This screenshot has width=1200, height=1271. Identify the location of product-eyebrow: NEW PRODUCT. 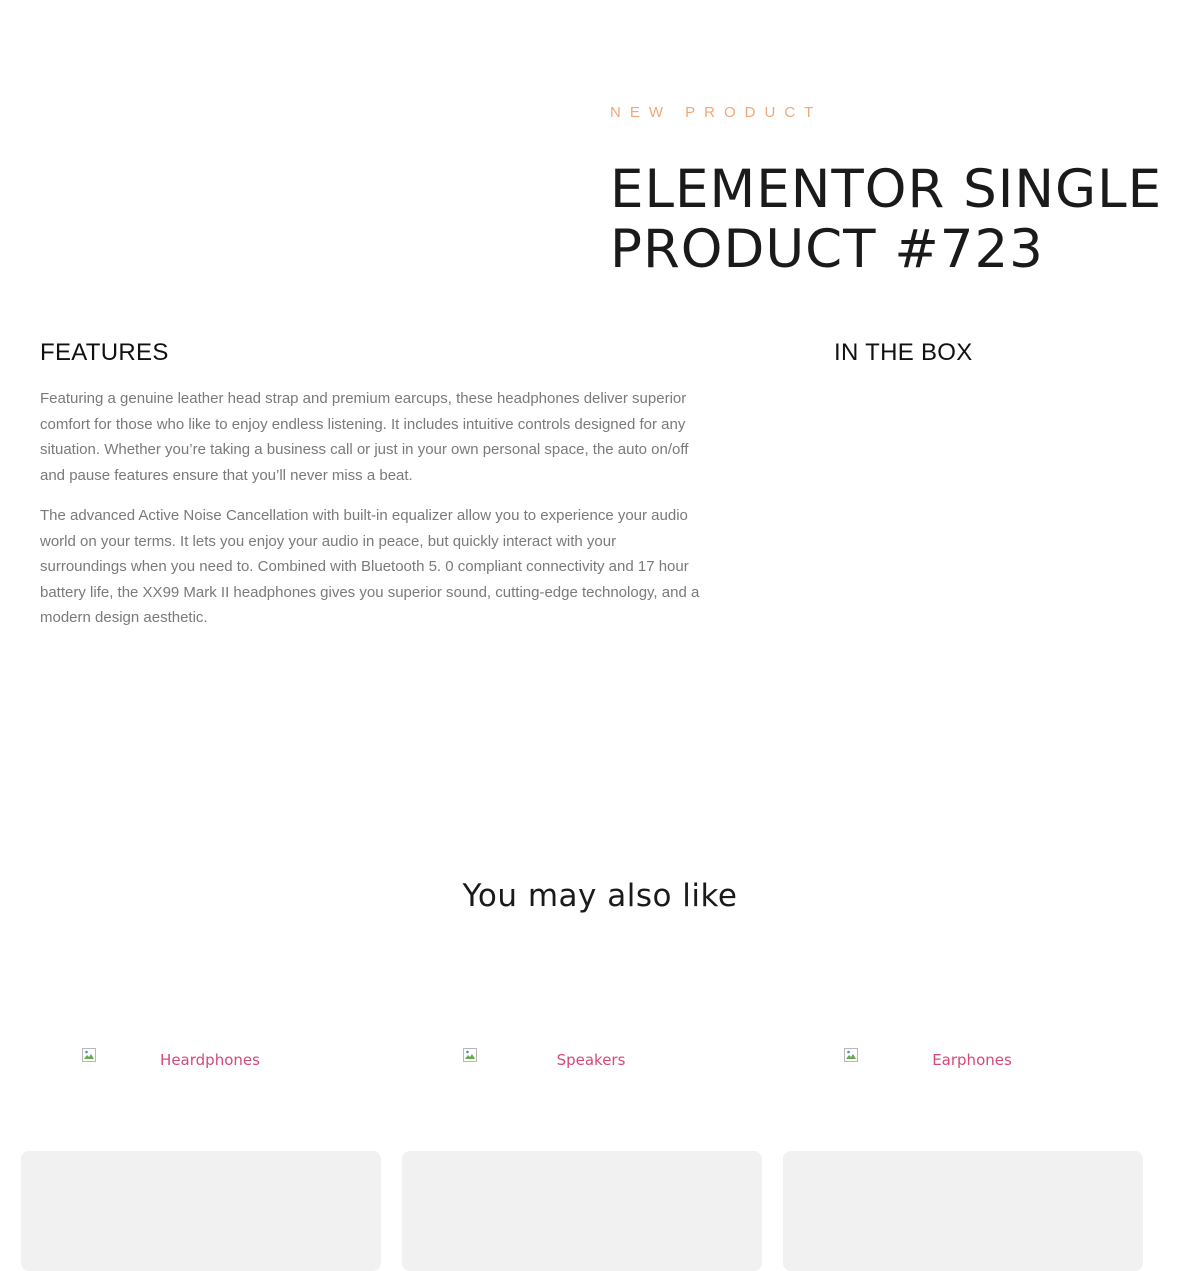
(716, 112).